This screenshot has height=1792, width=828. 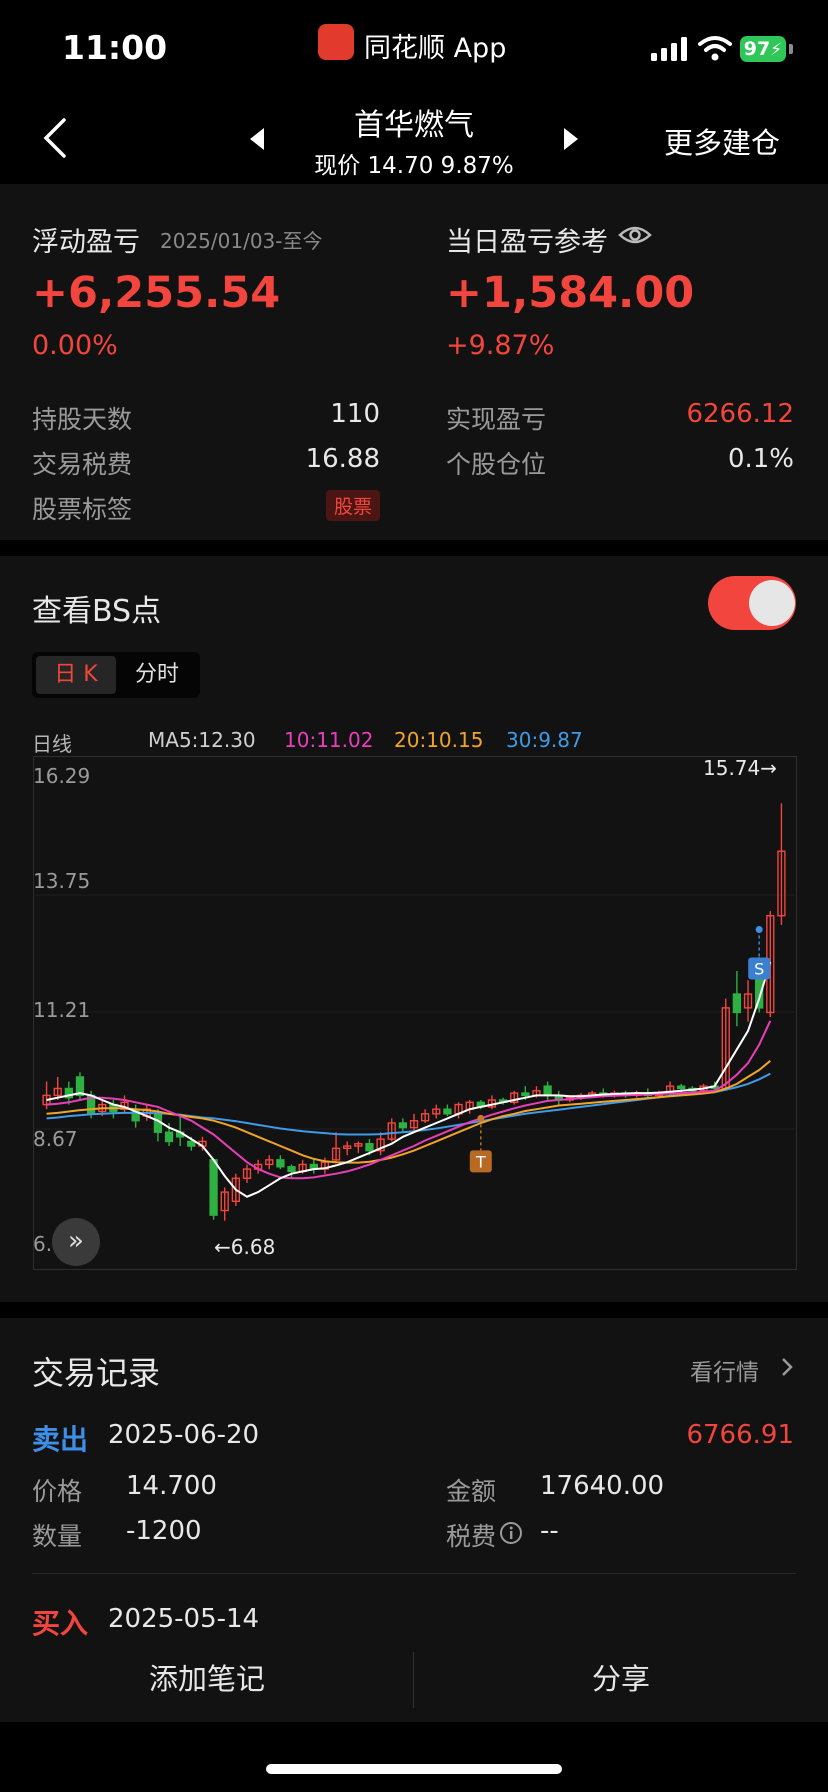 What do you see at coordinates (759, 969) in the screenshot?
I see `marker-s-label: S` at bounding box center [759, 969].